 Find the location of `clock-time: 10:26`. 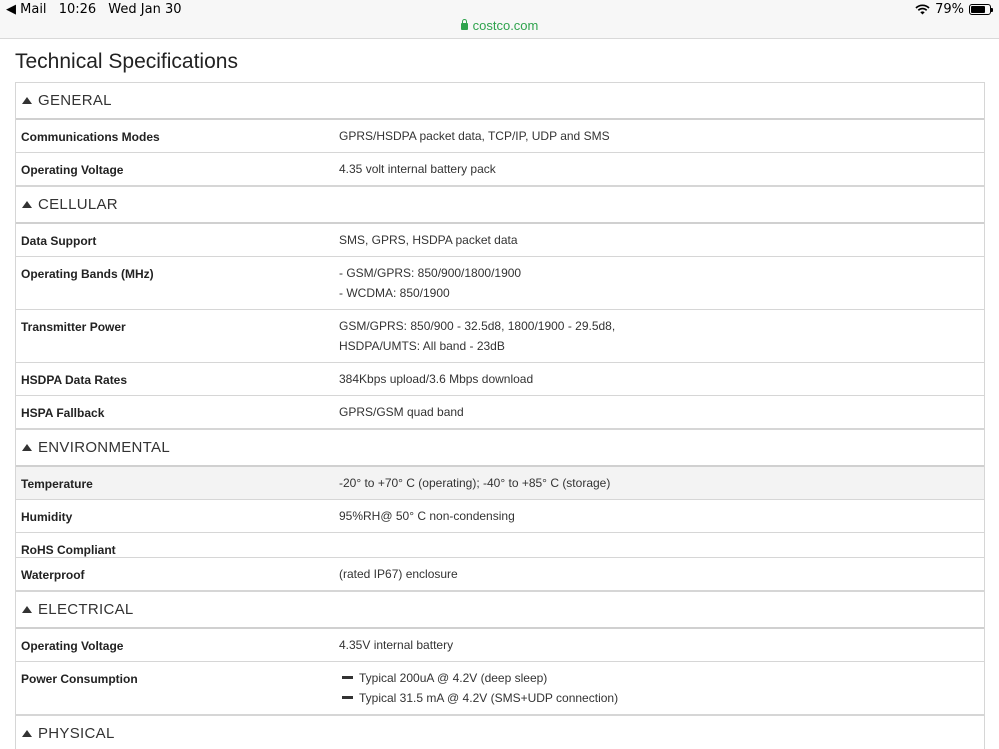

clock-time: 10:26 is located at coordinates (77, 9).